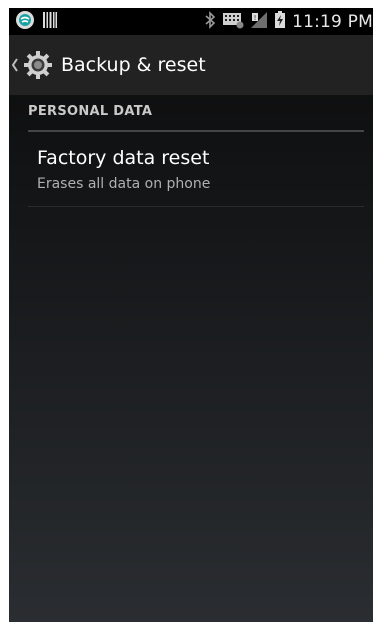  What do you see at coordinates (15, 65) in the screenshot?
I see `chevron-left-icon` at bounding box center [15, 65].